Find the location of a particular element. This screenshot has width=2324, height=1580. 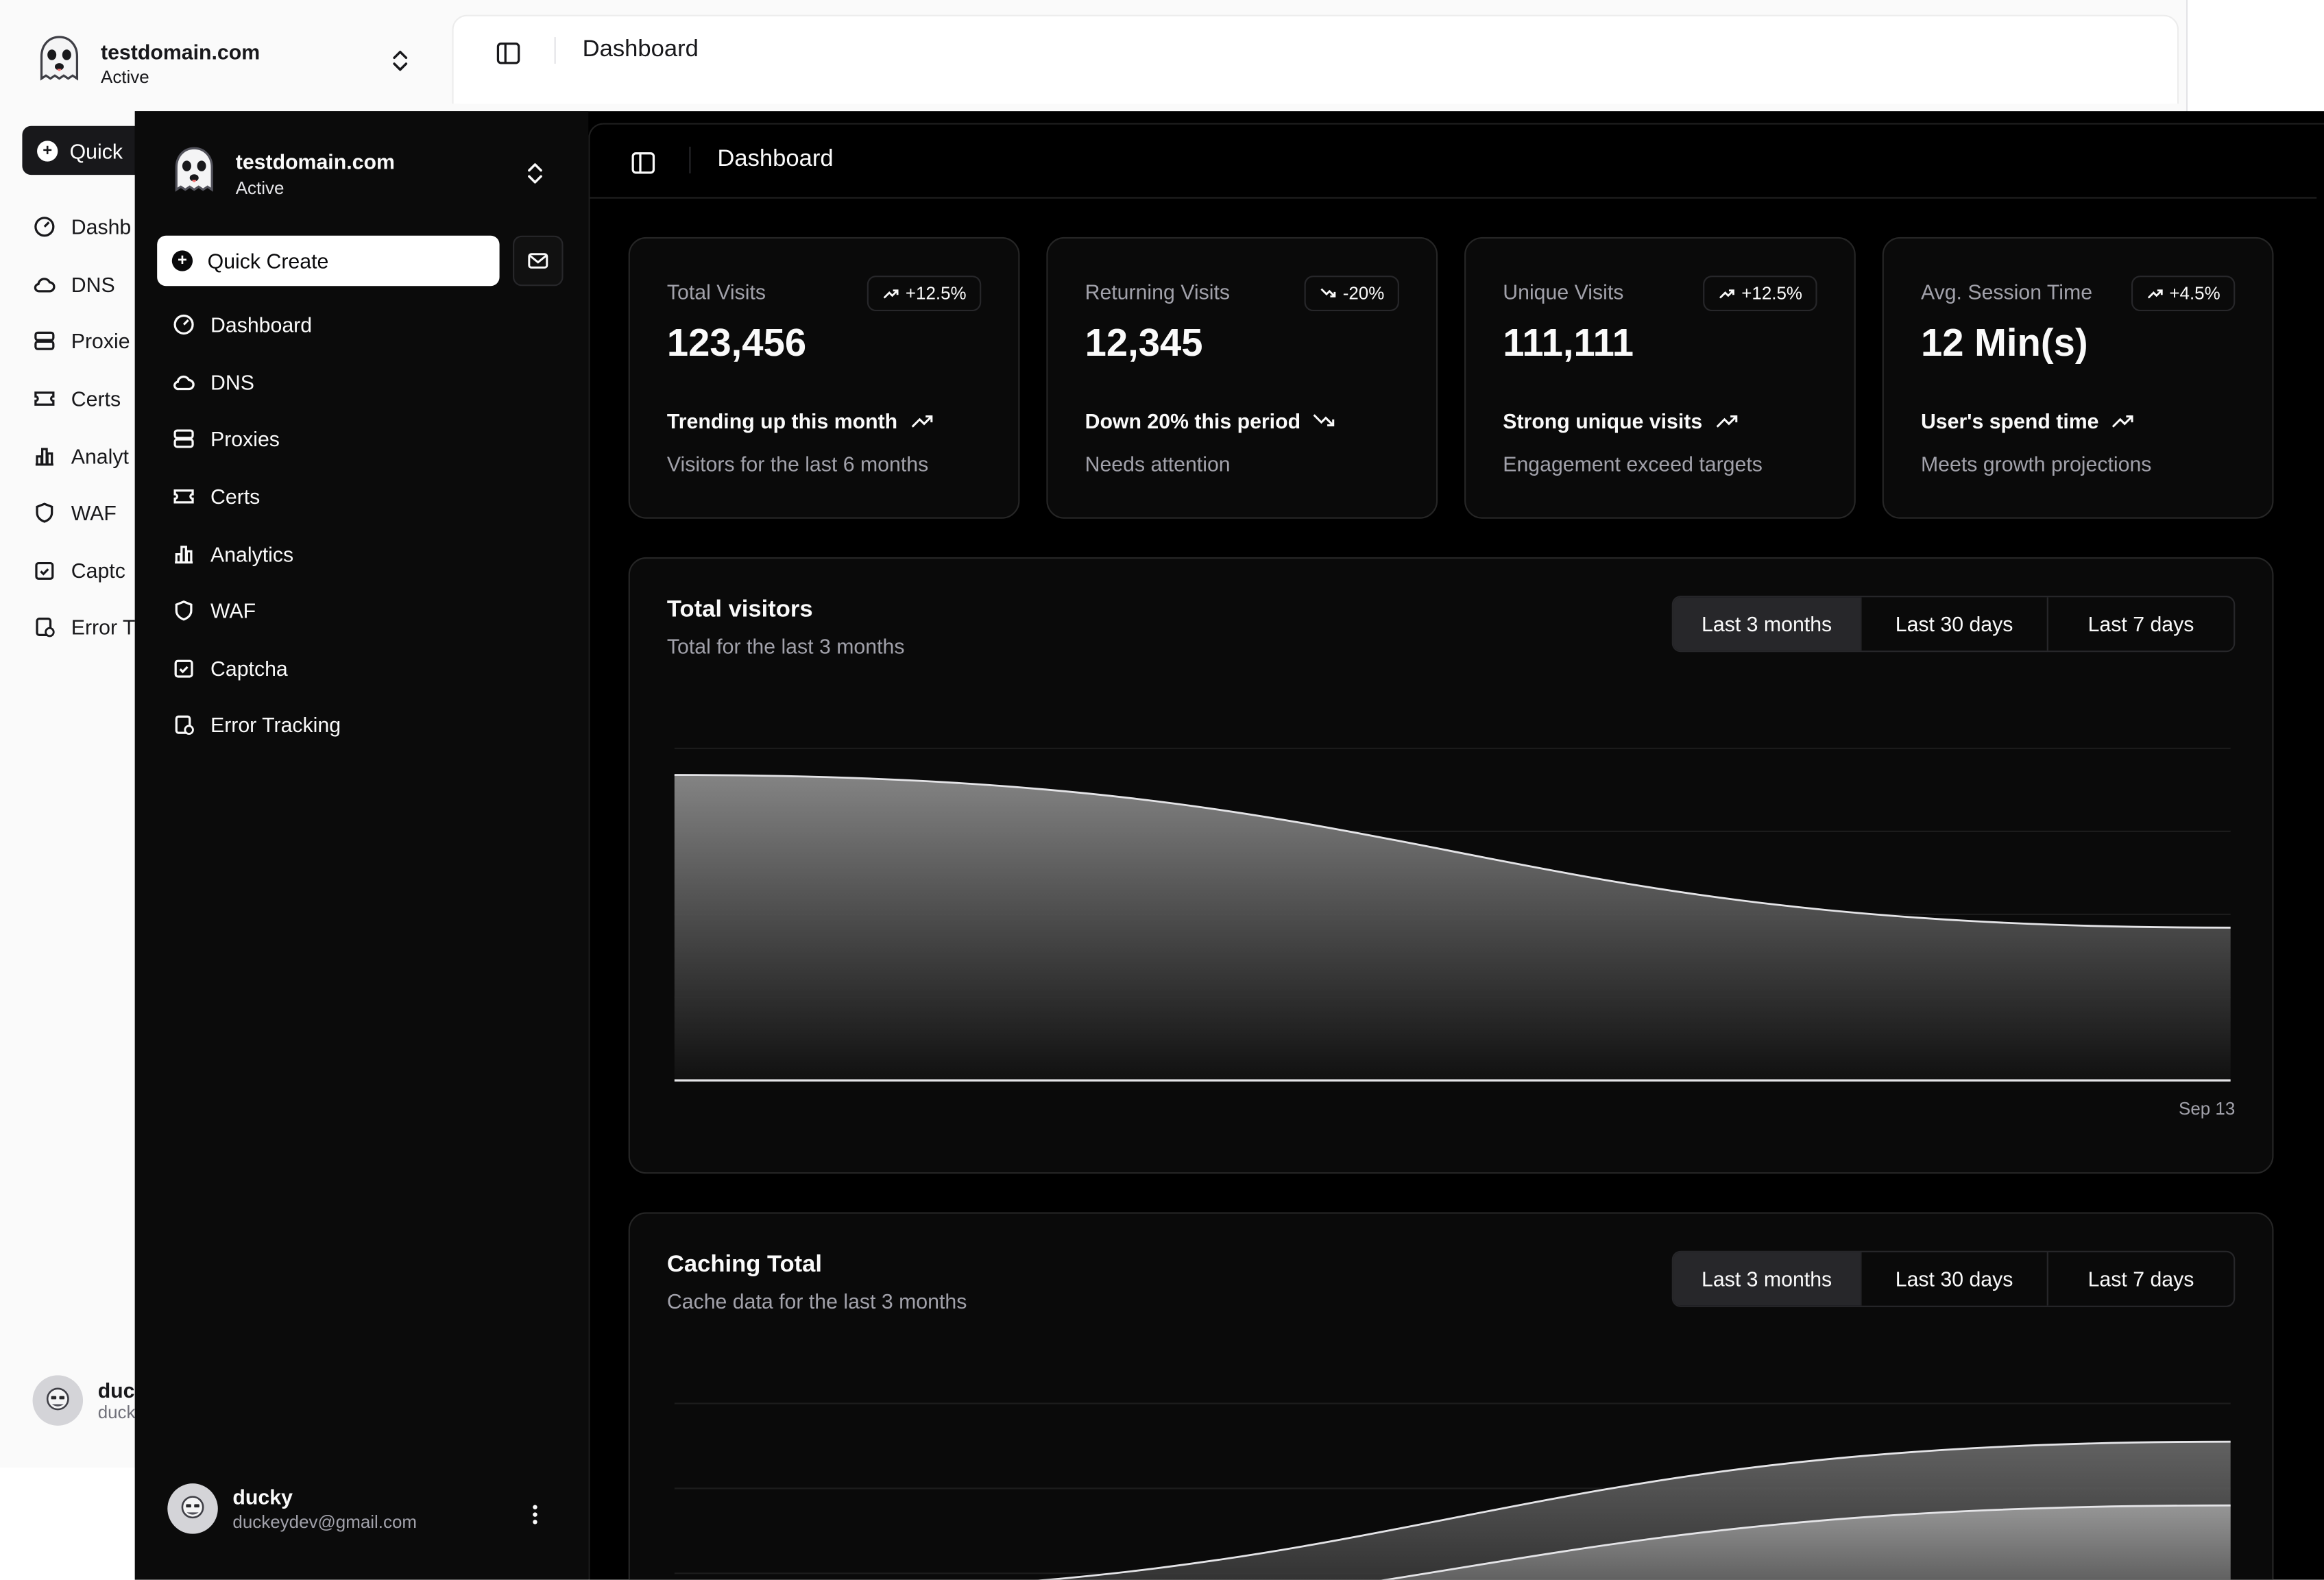

background-header: Dashboard is located at coordinates (1315, 59).